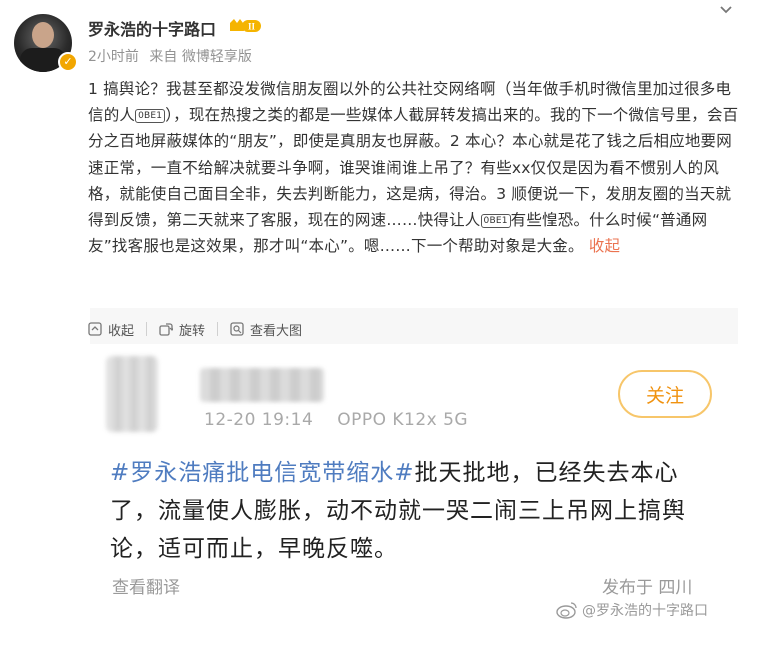  I want to click on collapse-image-button: 收起, so click(111, 329).